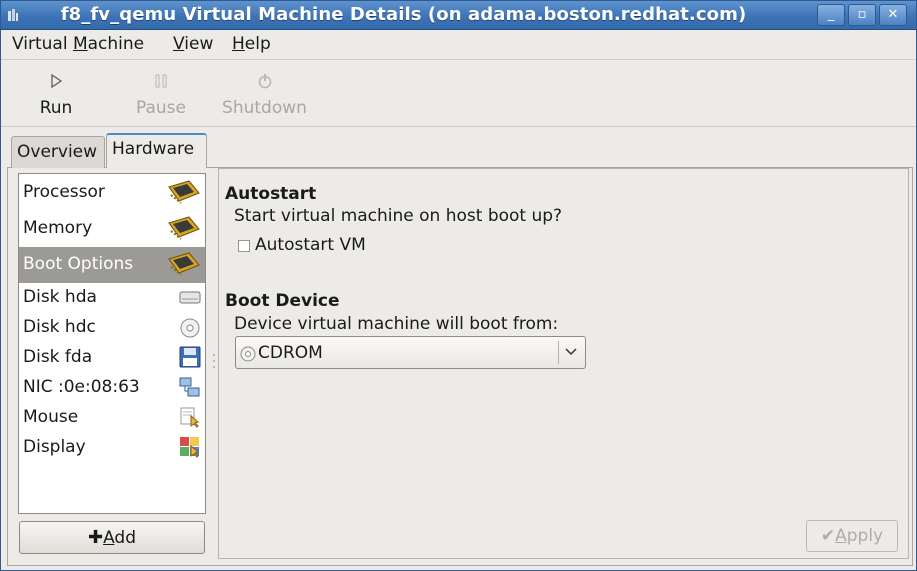  Describe the element at coordinates (112, 418) in the screenshot. I see `list-item-mouse: Mouse` at that location.